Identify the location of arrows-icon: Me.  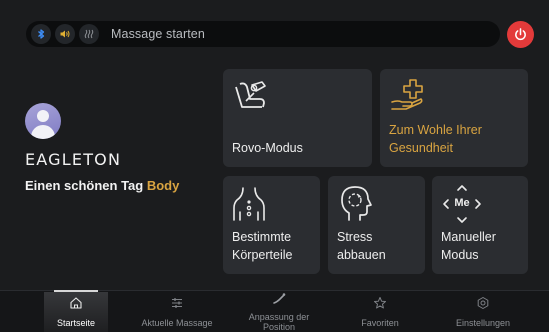
(462, 204).